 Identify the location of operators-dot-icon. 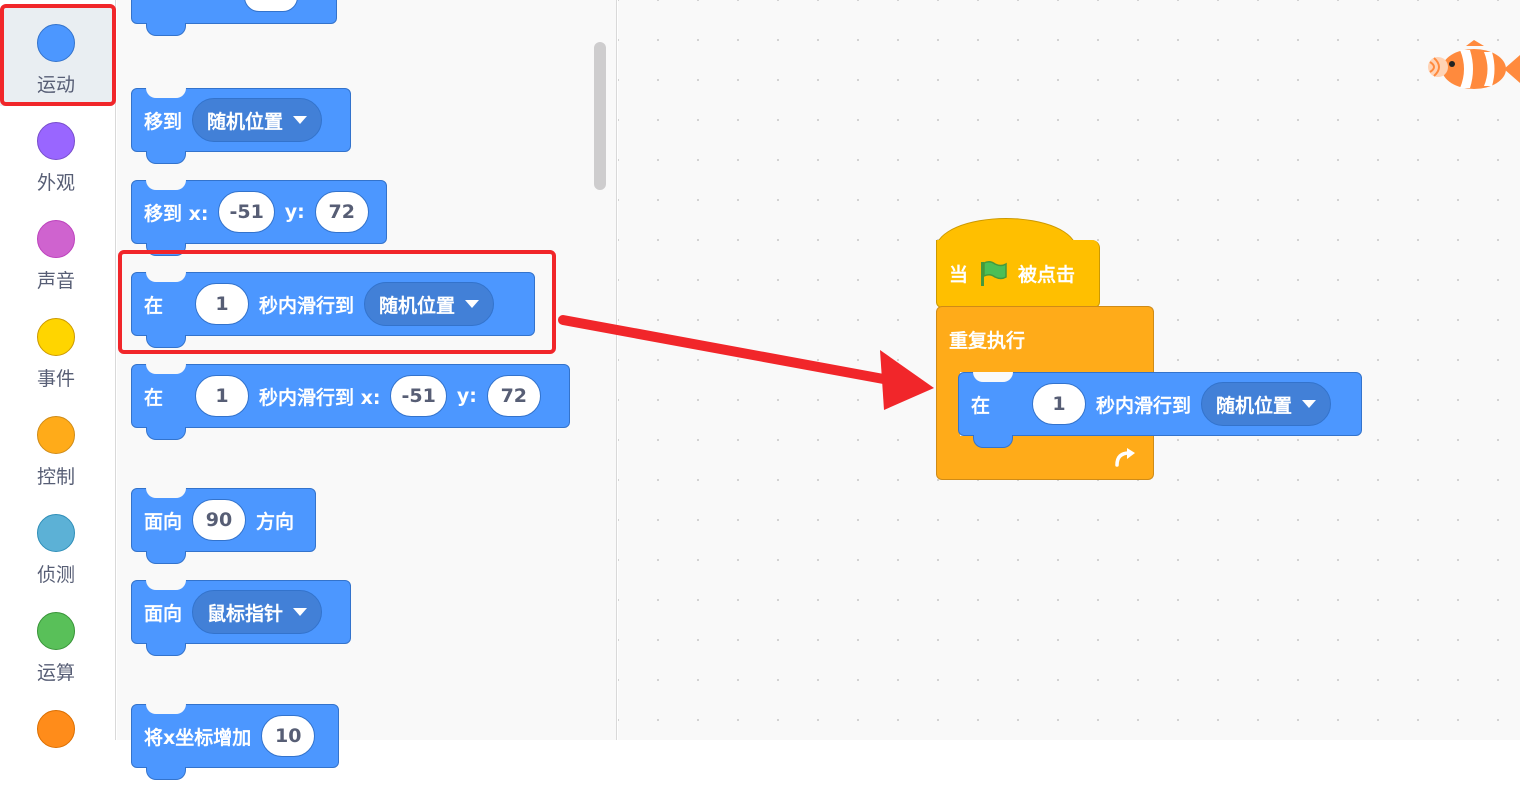
(56, 631).